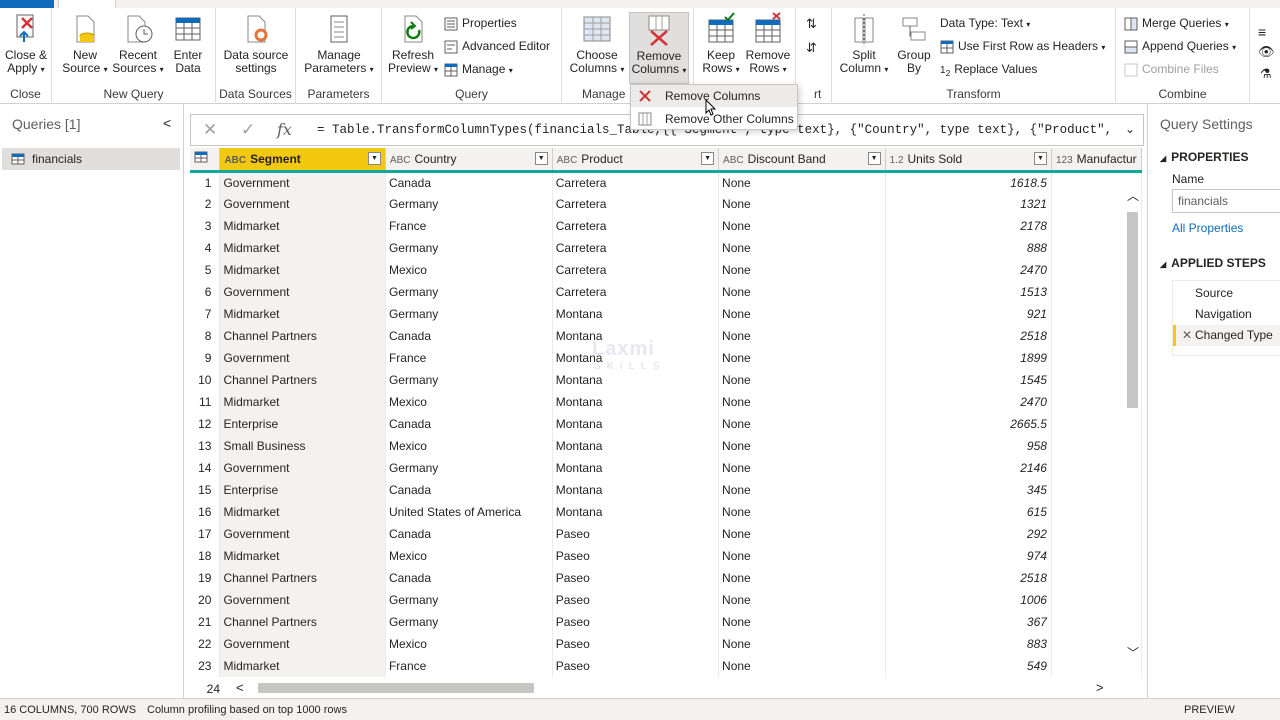 The height and width of the screenshot is (720, 1280). I want to click on table-row: 4 Midmarket Germany Carretera None 888, so click(666, 248).